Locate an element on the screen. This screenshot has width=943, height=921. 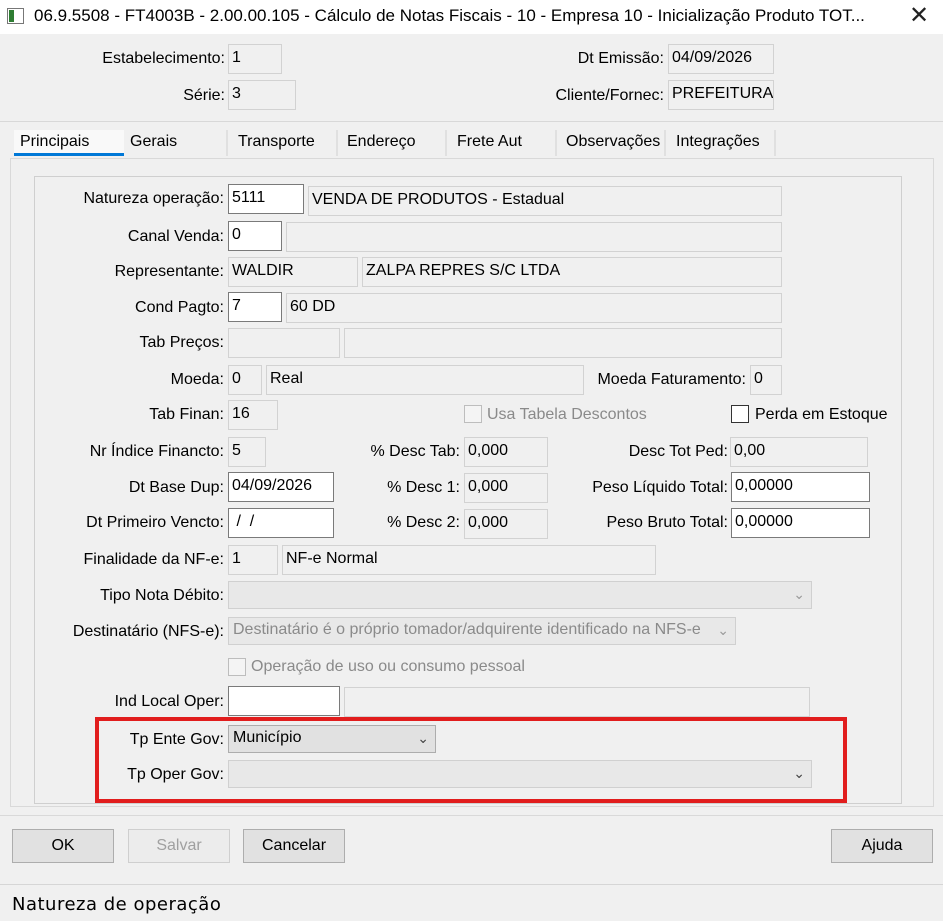
ind-local-oper-input is located at coordinates (284, 701).